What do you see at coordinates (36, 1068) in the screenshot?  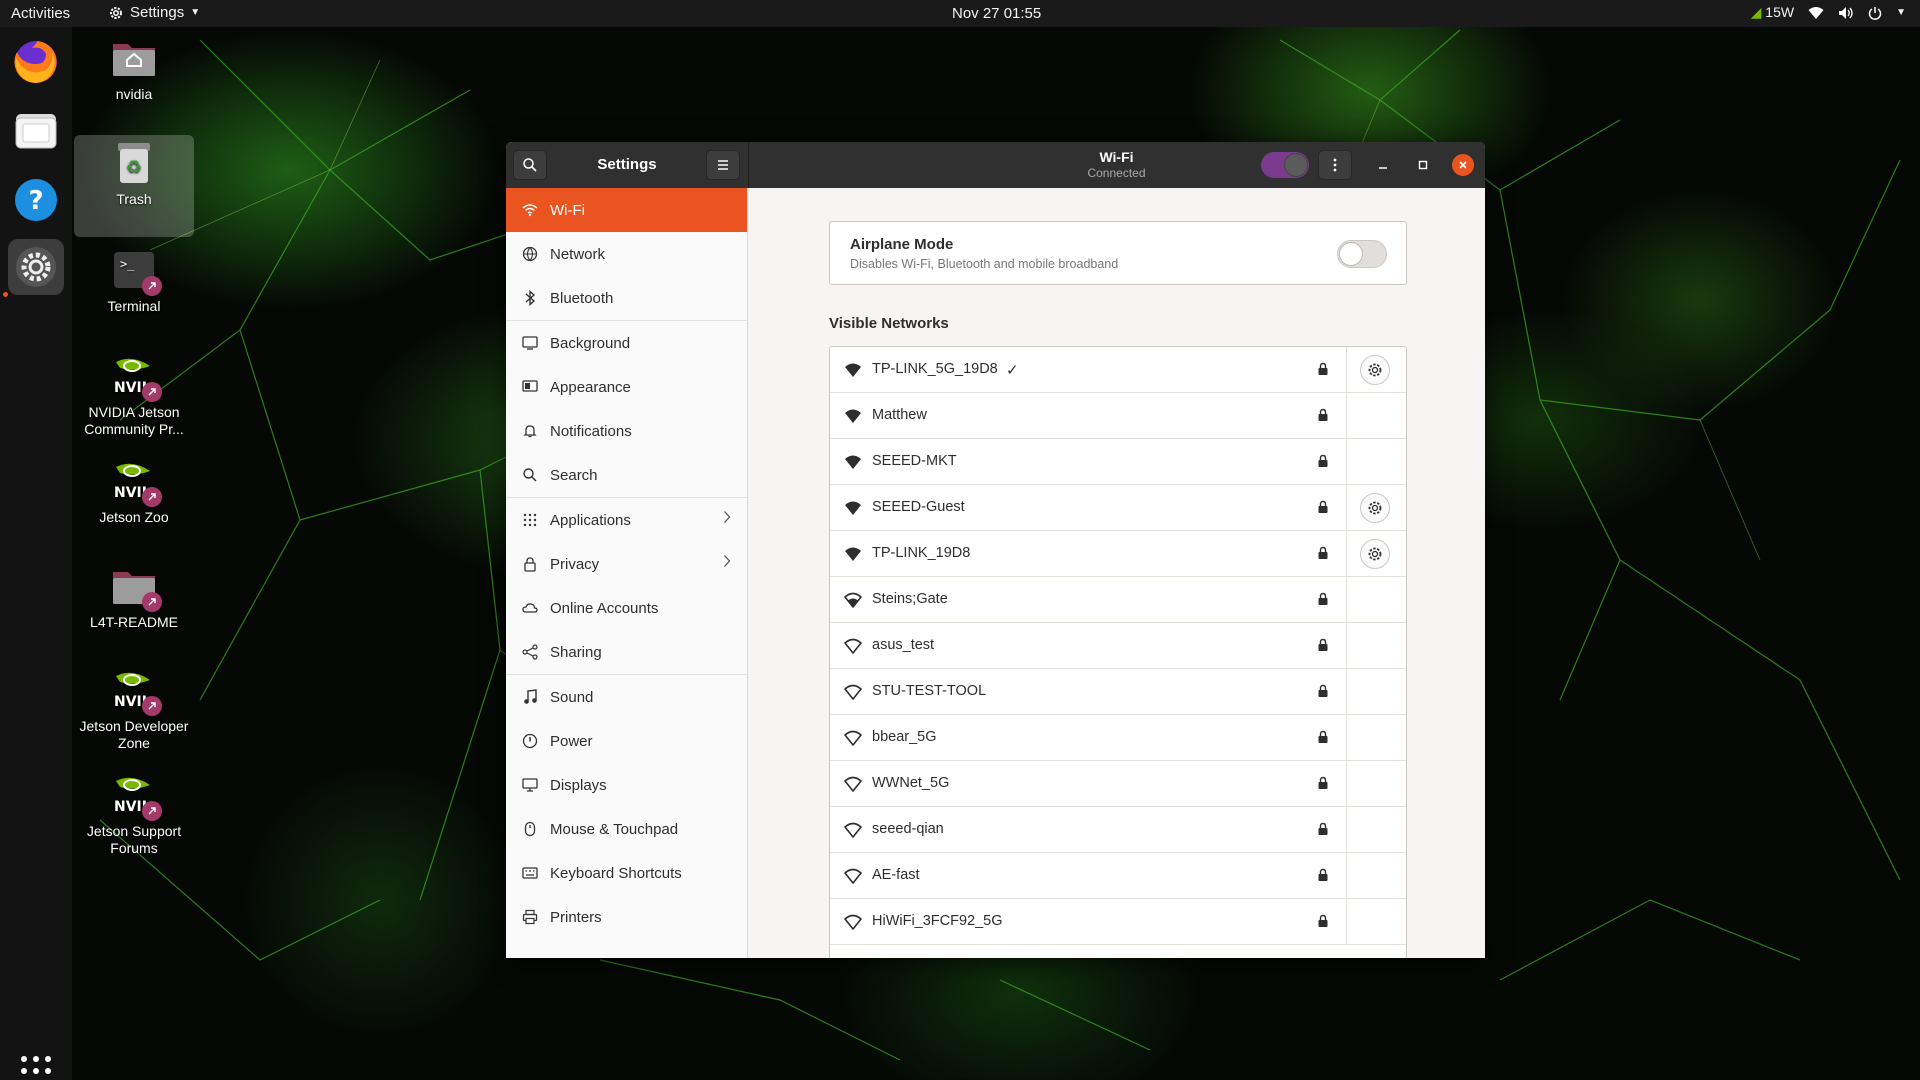 I see `show-applications-button` at bounding box center [36, 1068].